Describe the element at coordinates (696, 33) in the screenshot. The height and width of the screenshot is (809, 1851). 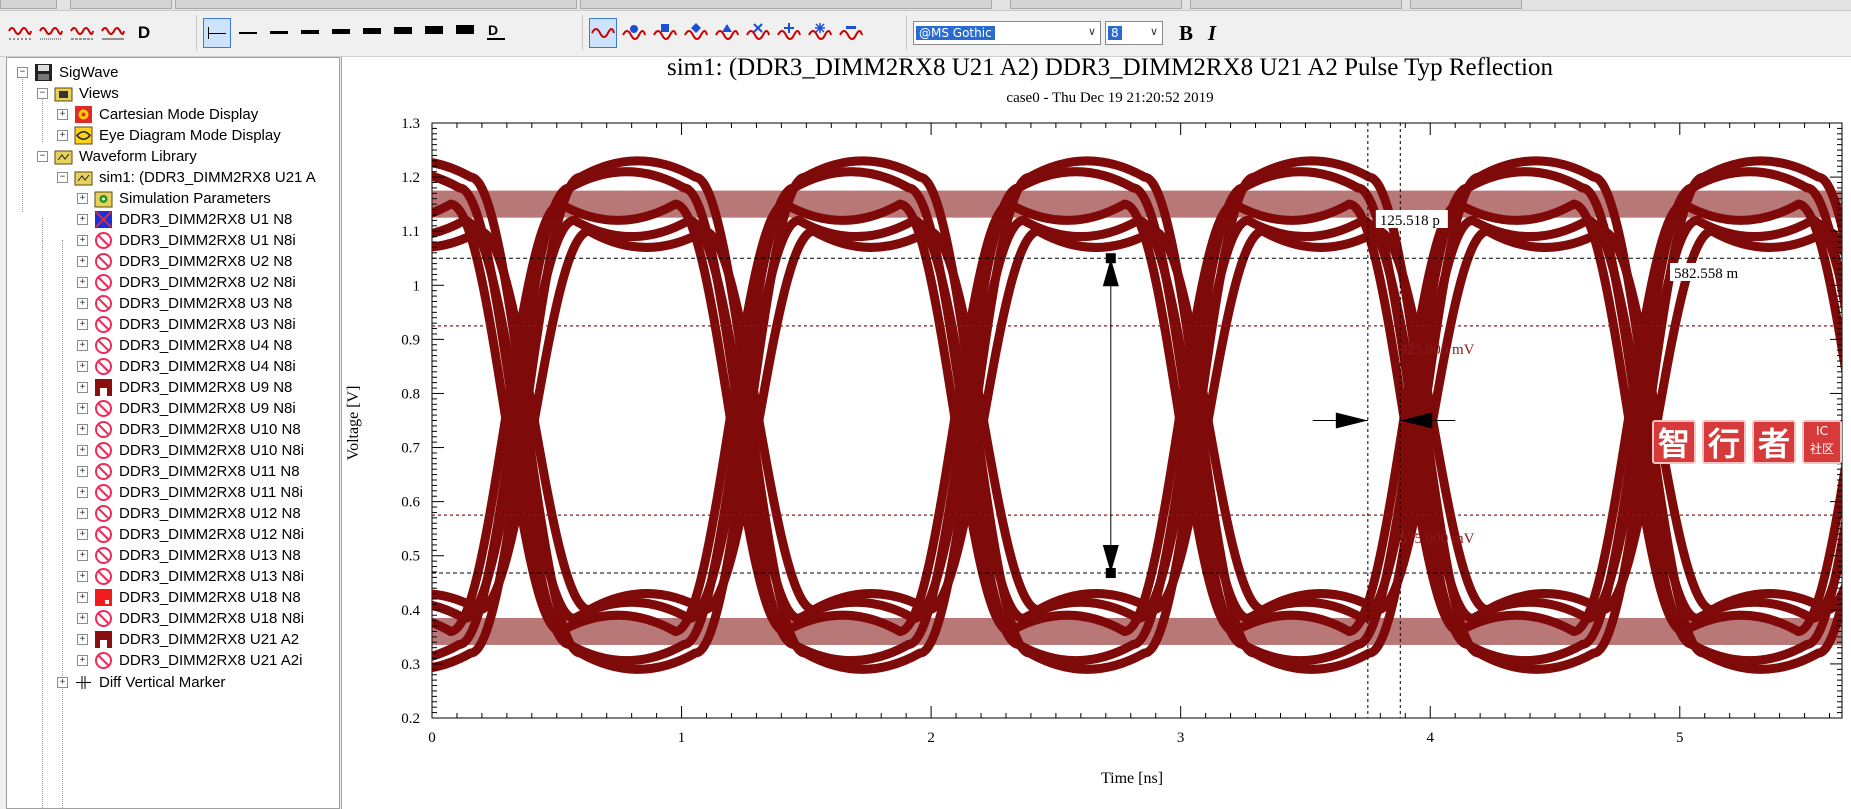
I see `marker-diamond-icon` at that location.